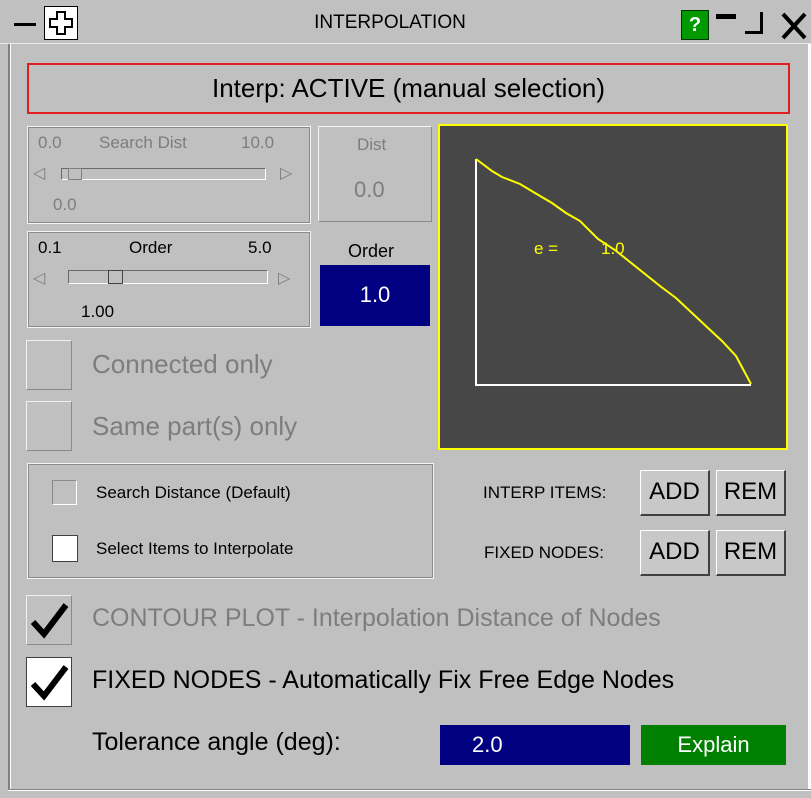  Describe the element at coordinates (794, 26) in the screenshot. I see `close-icon` at that location.